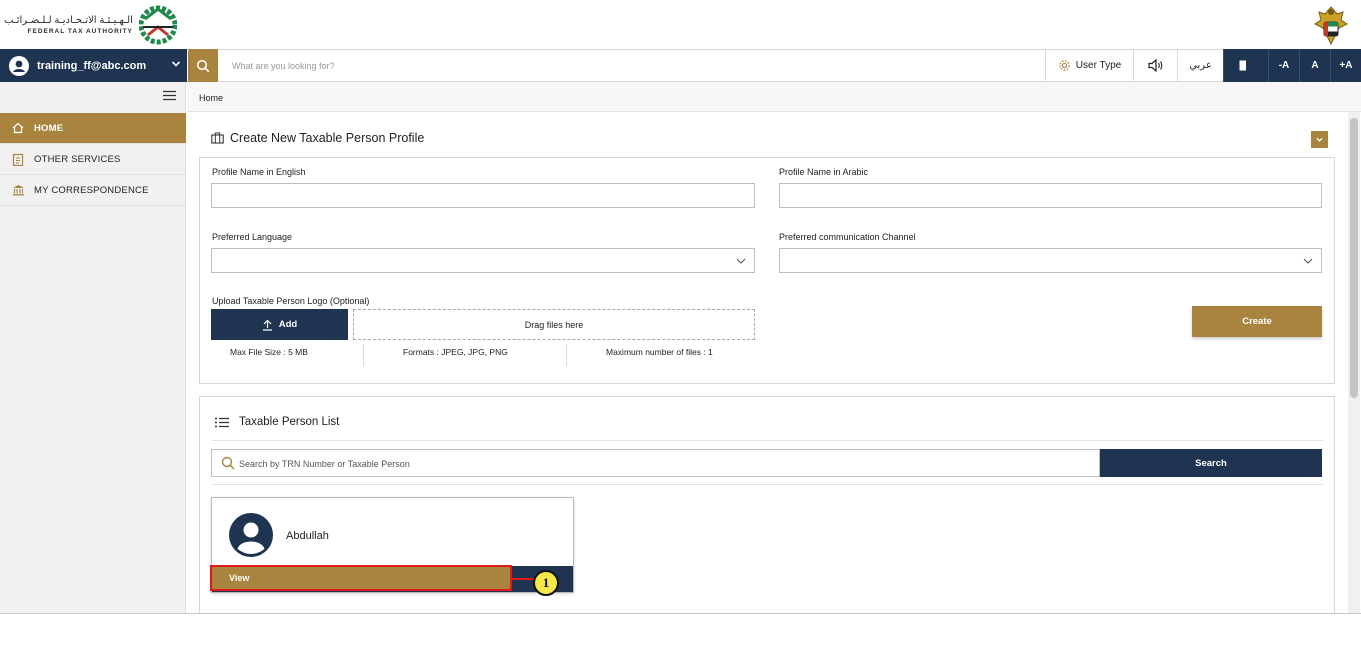 This screenshot has height=648, width=1361. What do you see at coordinates (93, 128) in the screenshot?
I see `sidebar-item-home: HOME` at bounding box center [93, 128].